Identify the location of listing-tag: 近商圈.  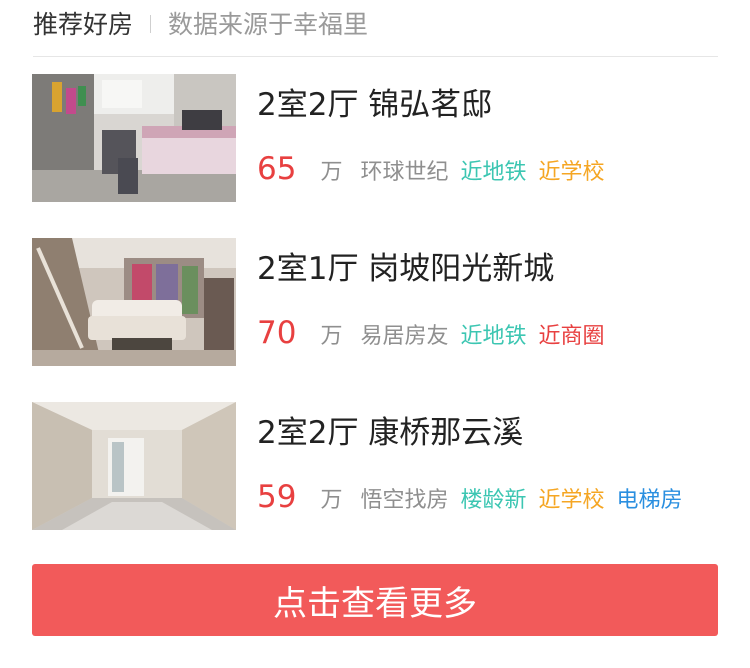
(571, 336).